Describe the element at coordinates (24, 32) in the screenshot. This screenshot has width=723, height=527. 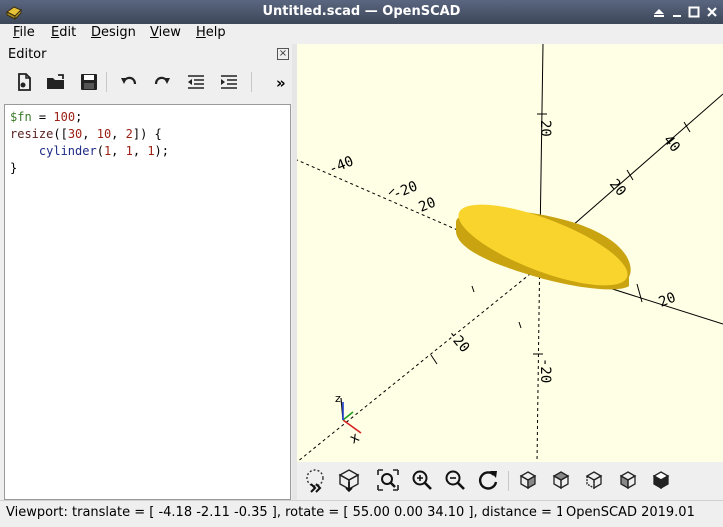
I see `menu-file: File` at that location.